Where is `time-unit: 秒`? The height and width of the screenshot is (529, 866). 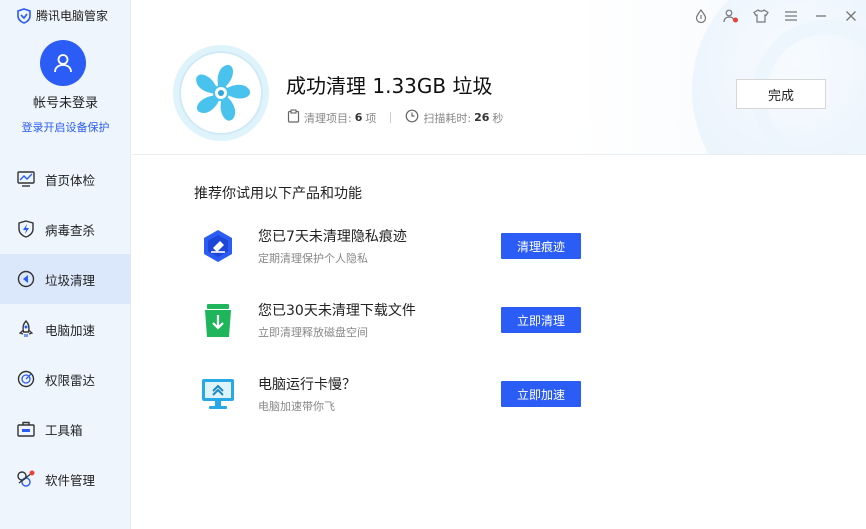
time-unit: 秒 is located at coordinates (498, 118).